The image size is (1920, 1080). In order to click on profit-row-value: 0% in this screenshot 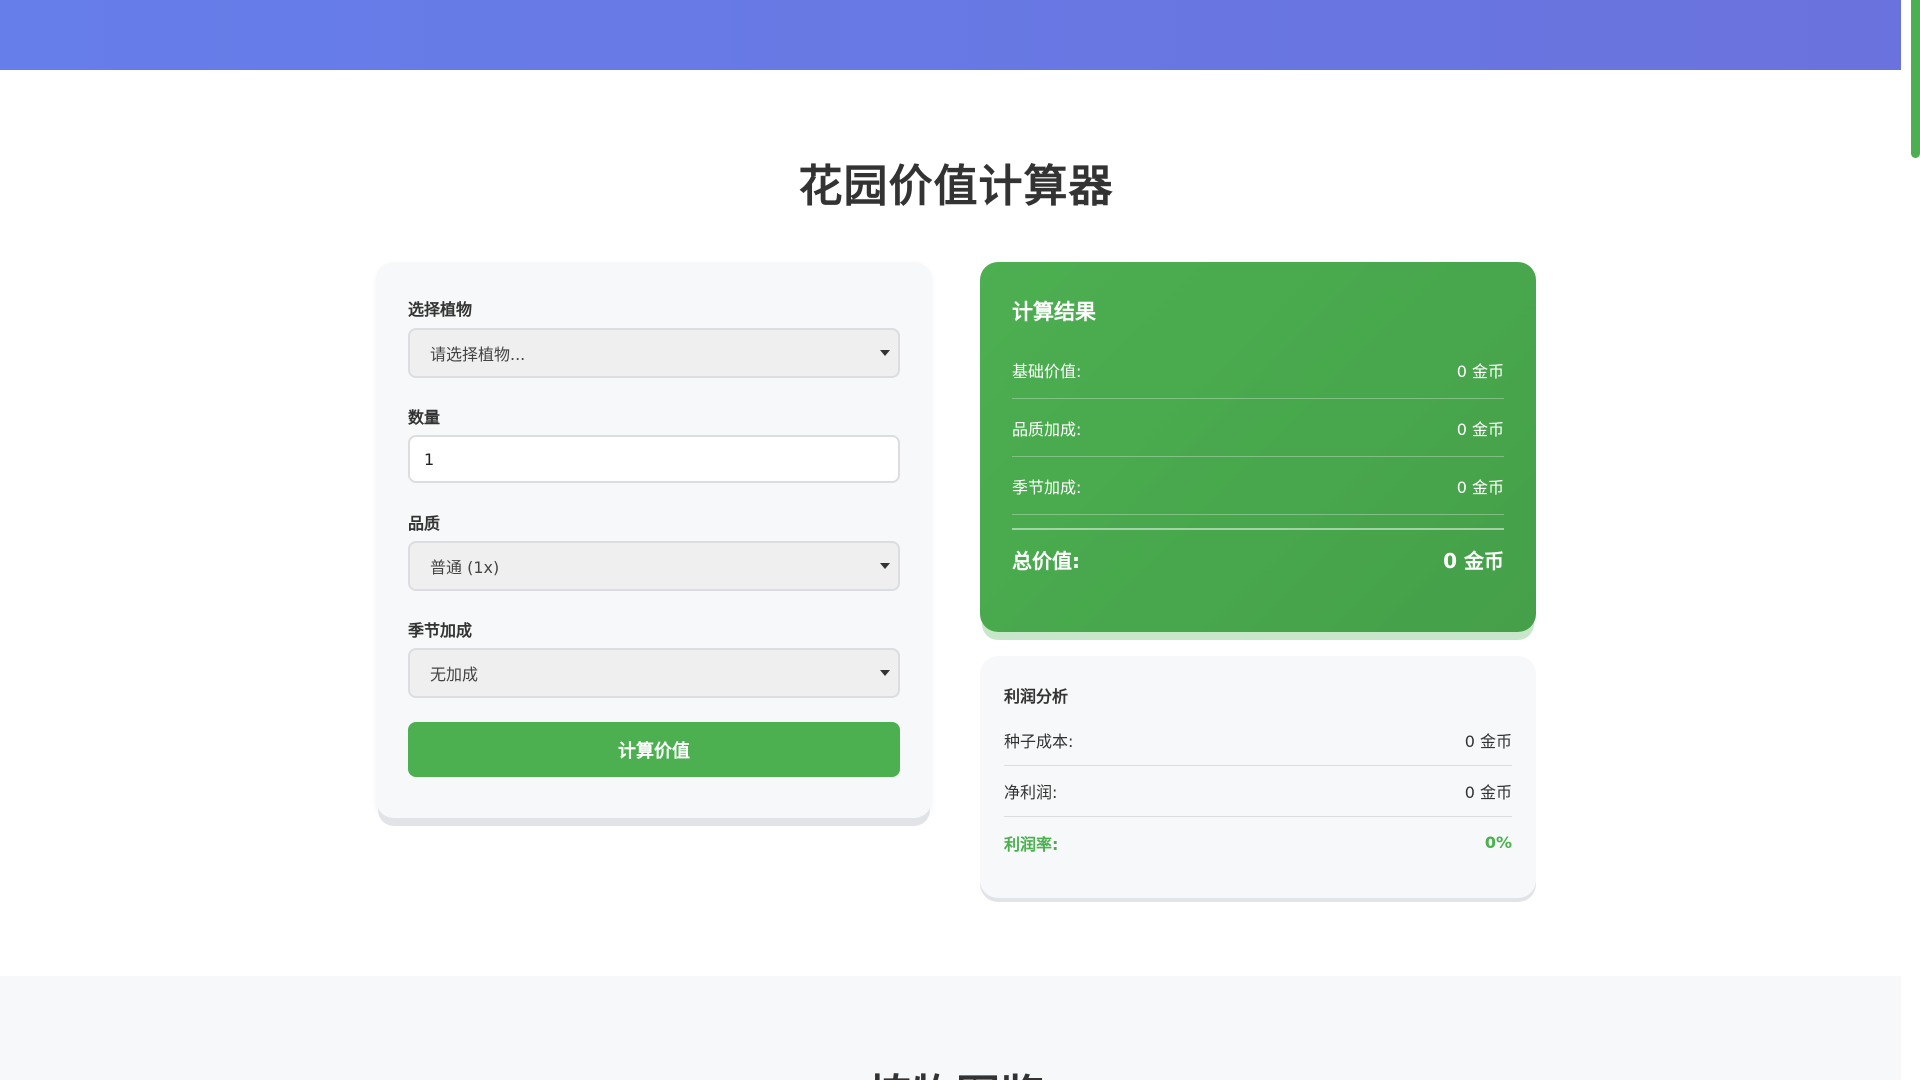, I will do `click(1498, 842)`.